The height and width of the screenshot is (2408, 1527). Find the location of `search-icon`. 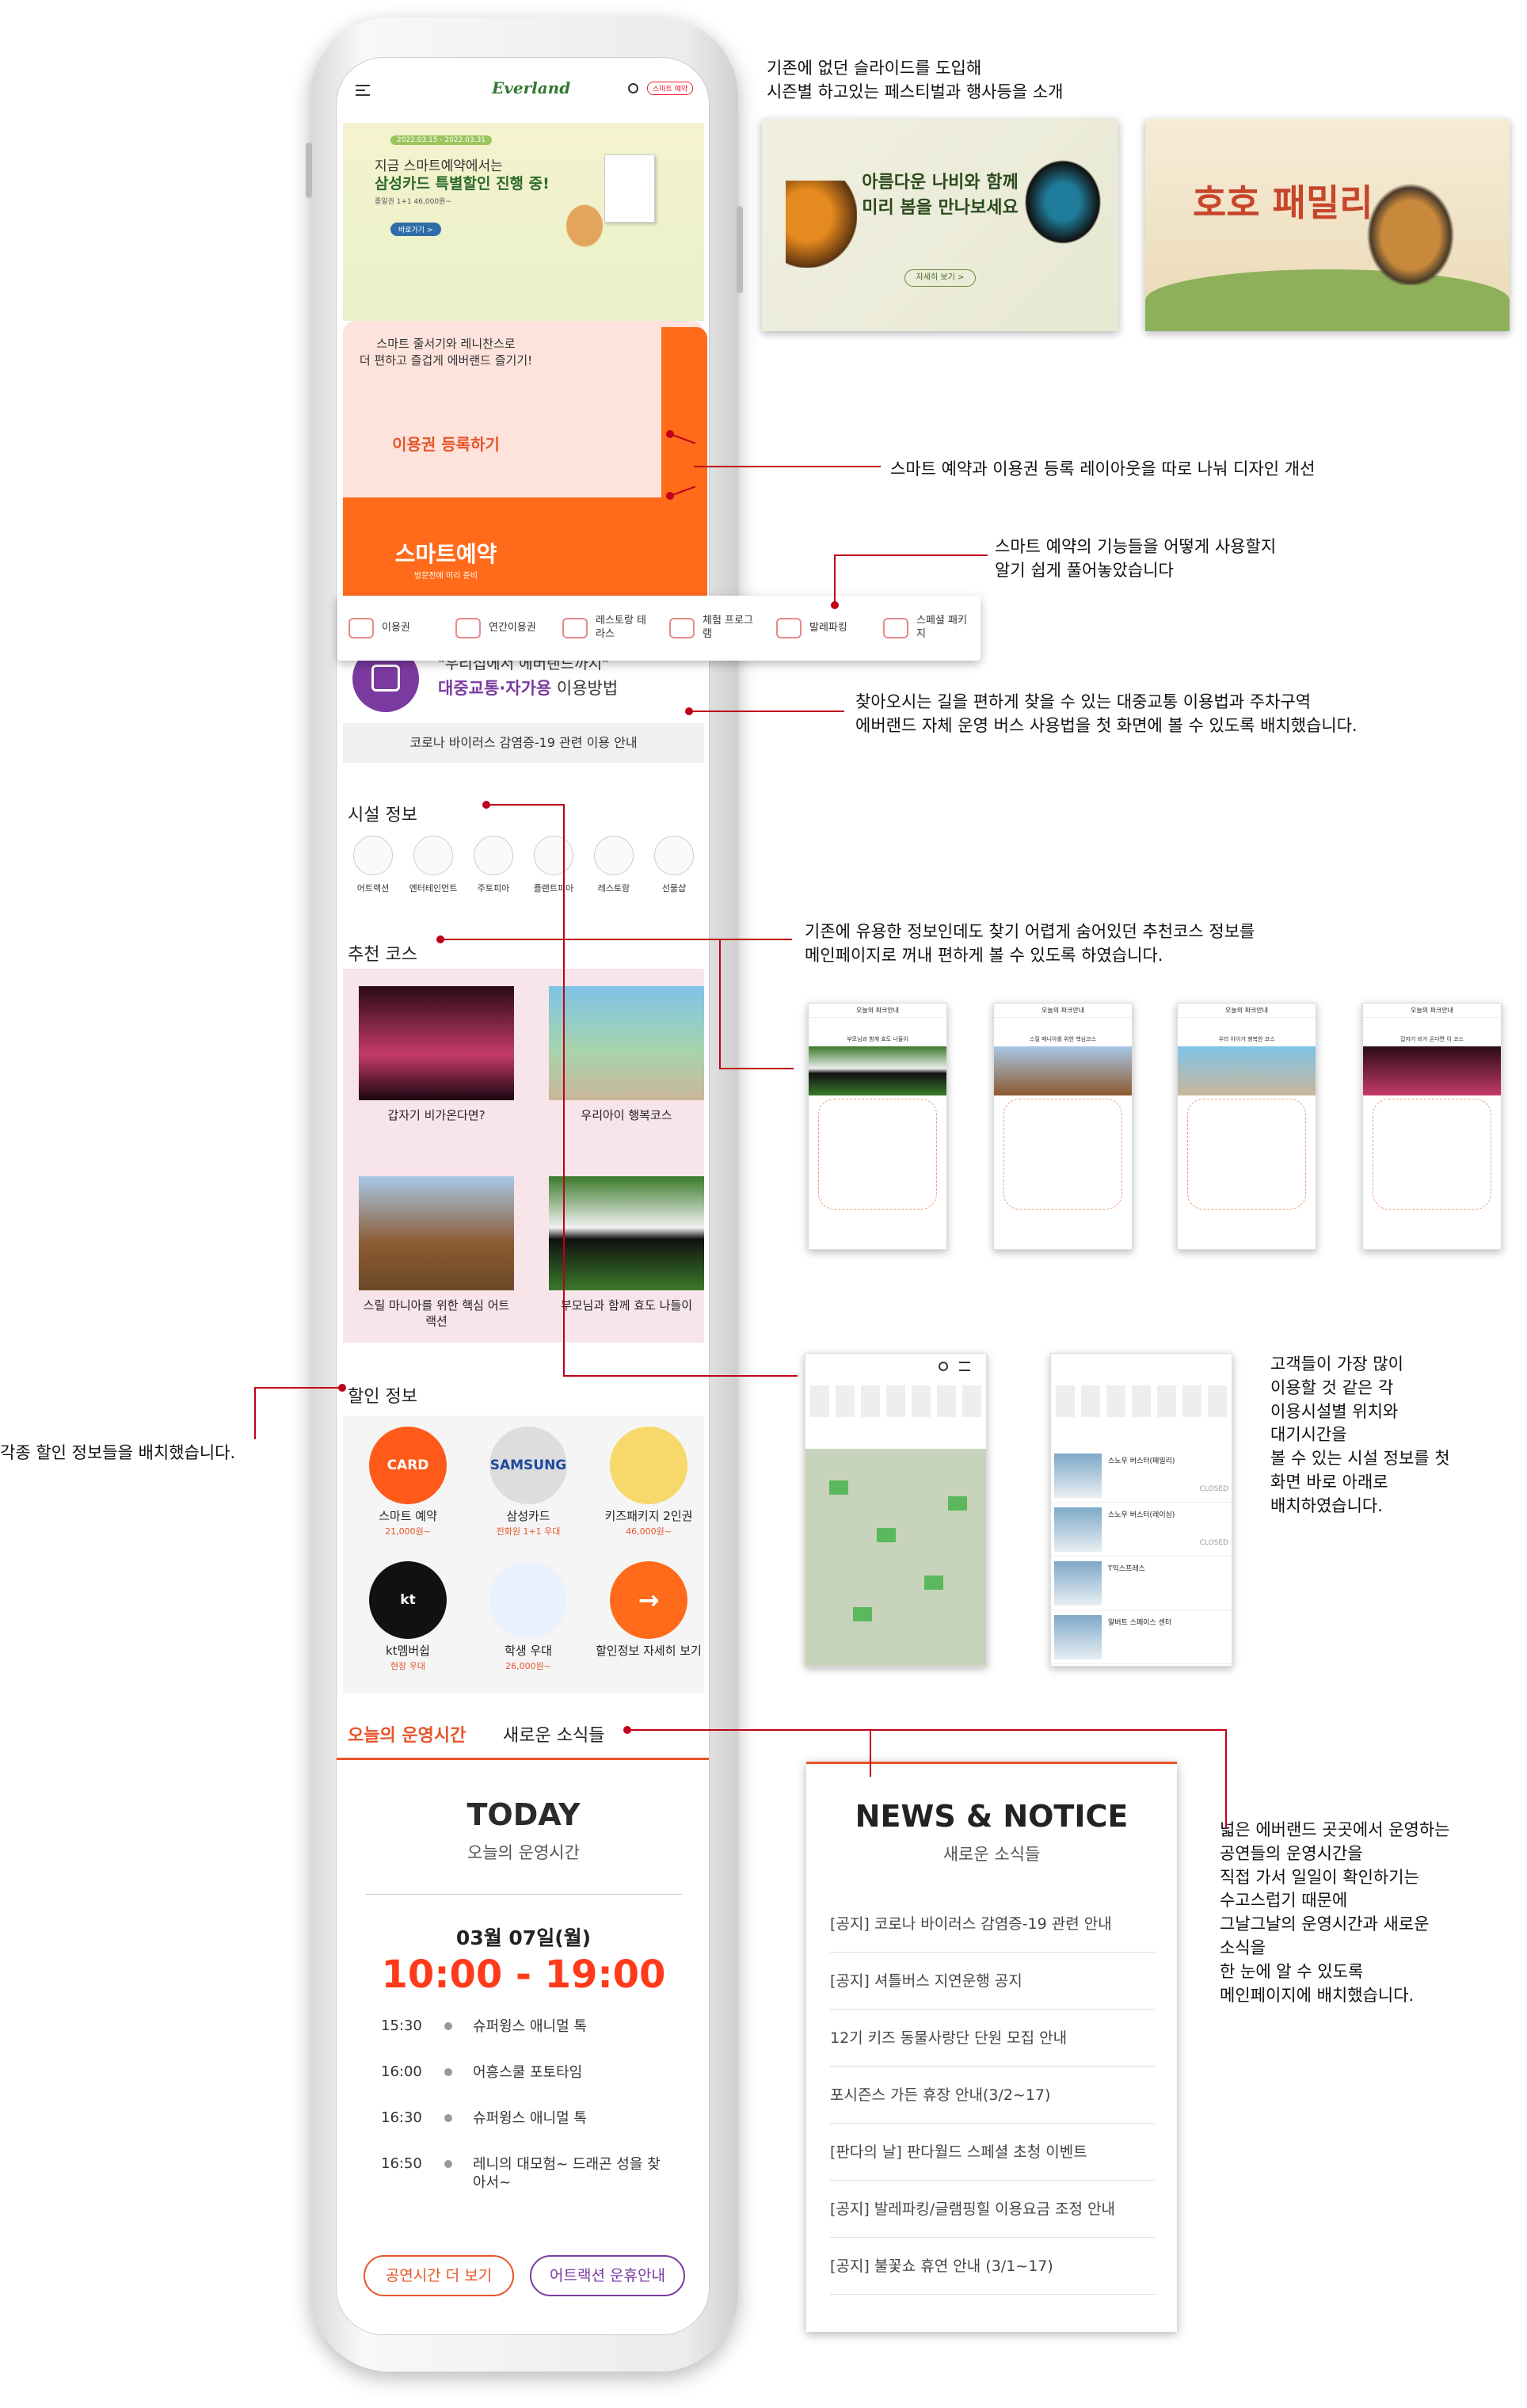

search-icon is located at coordinates (633, 88).